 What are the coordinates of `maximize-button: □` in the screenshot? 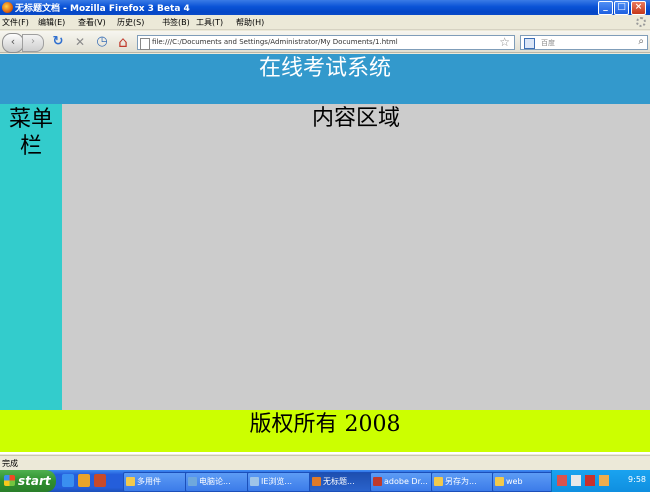 It's located at (621, 8).